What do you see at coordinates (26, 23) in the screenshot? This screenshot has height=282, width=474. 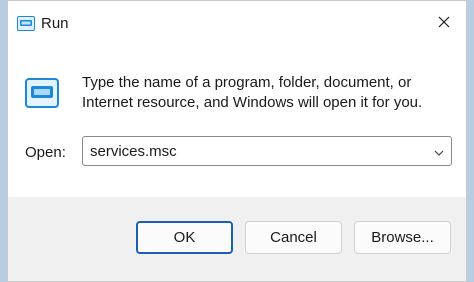 I see `run-icon` at bounding box center [26, 23].